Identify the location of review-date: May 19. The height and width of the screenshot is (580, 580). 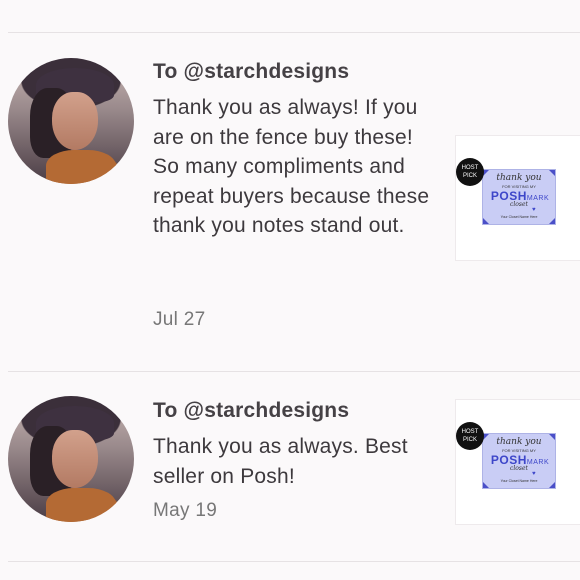
(185, 510).